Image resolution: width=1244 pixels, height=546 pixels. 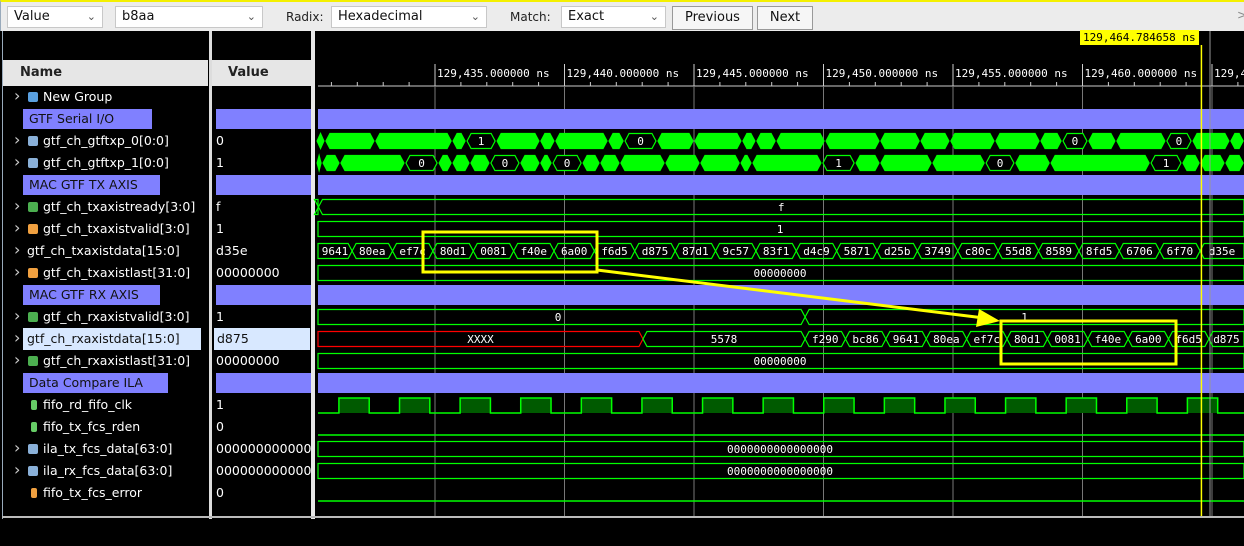 What do you see at coordinates (493, 73) in the screenshot?
I see `ruler-tick-label: 129,435.000000 ns` at bounding box center [493, 73].